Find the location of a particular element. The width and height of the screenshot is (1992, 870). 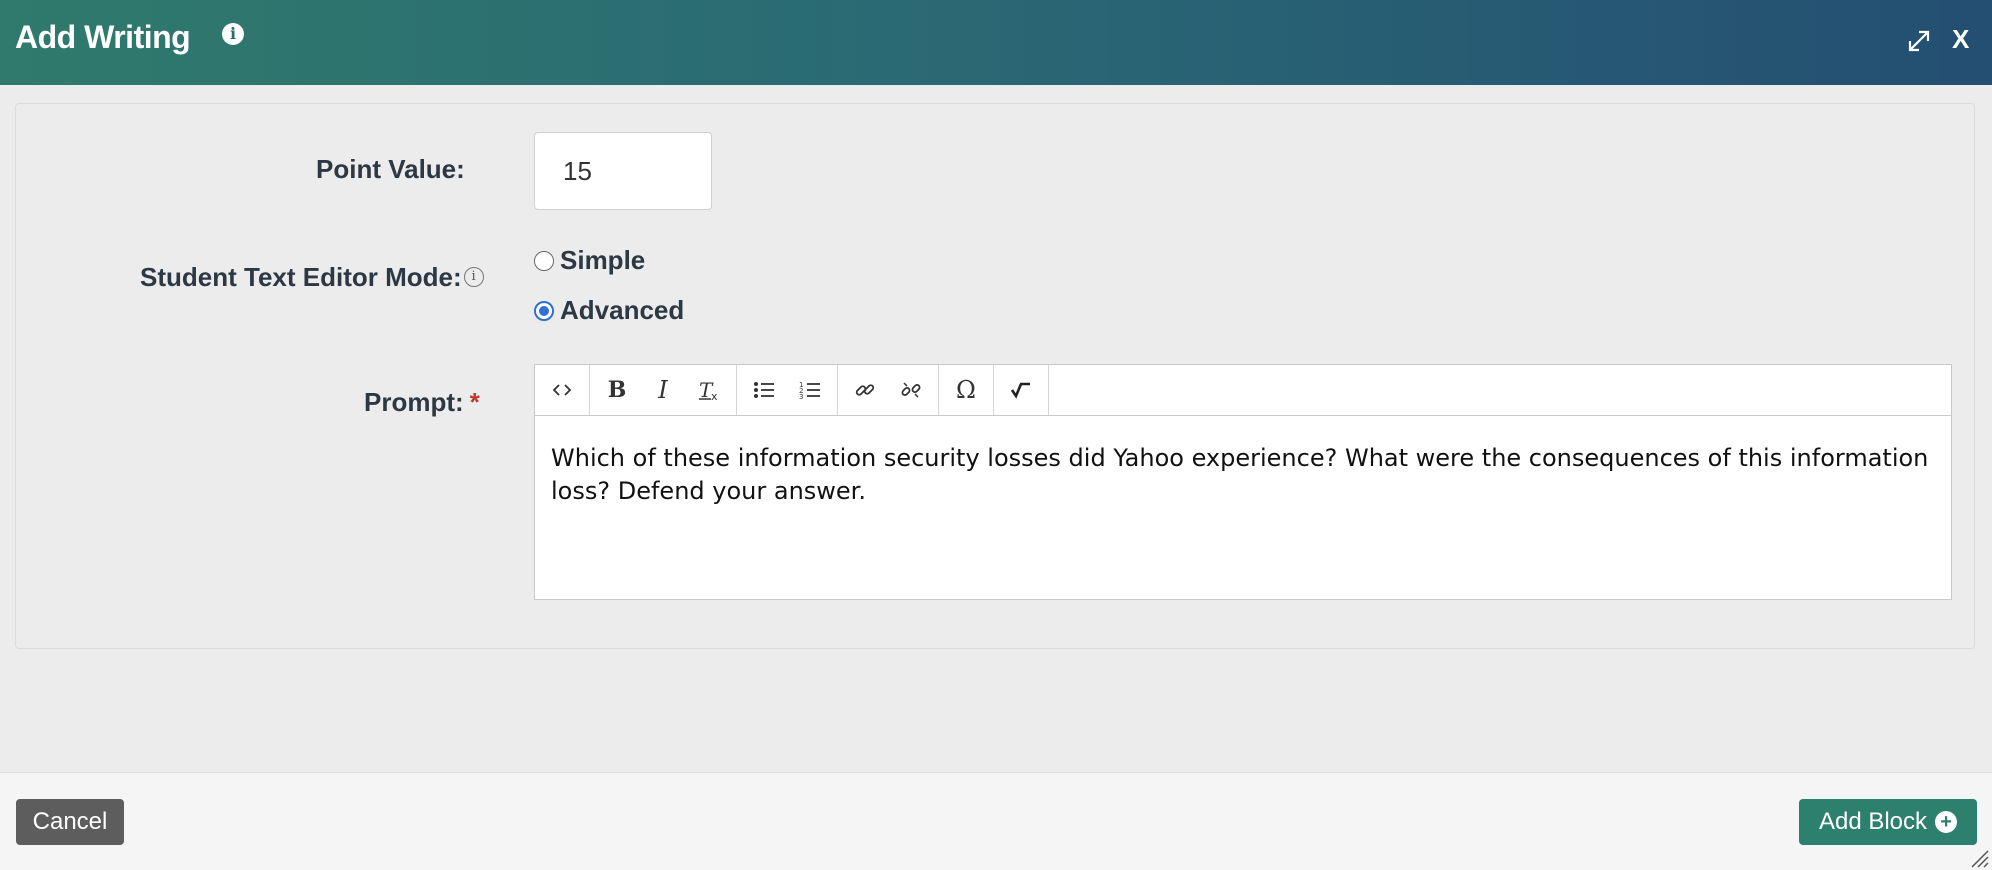

radio-simple-label: Simple is located at coordinates (603, 260).